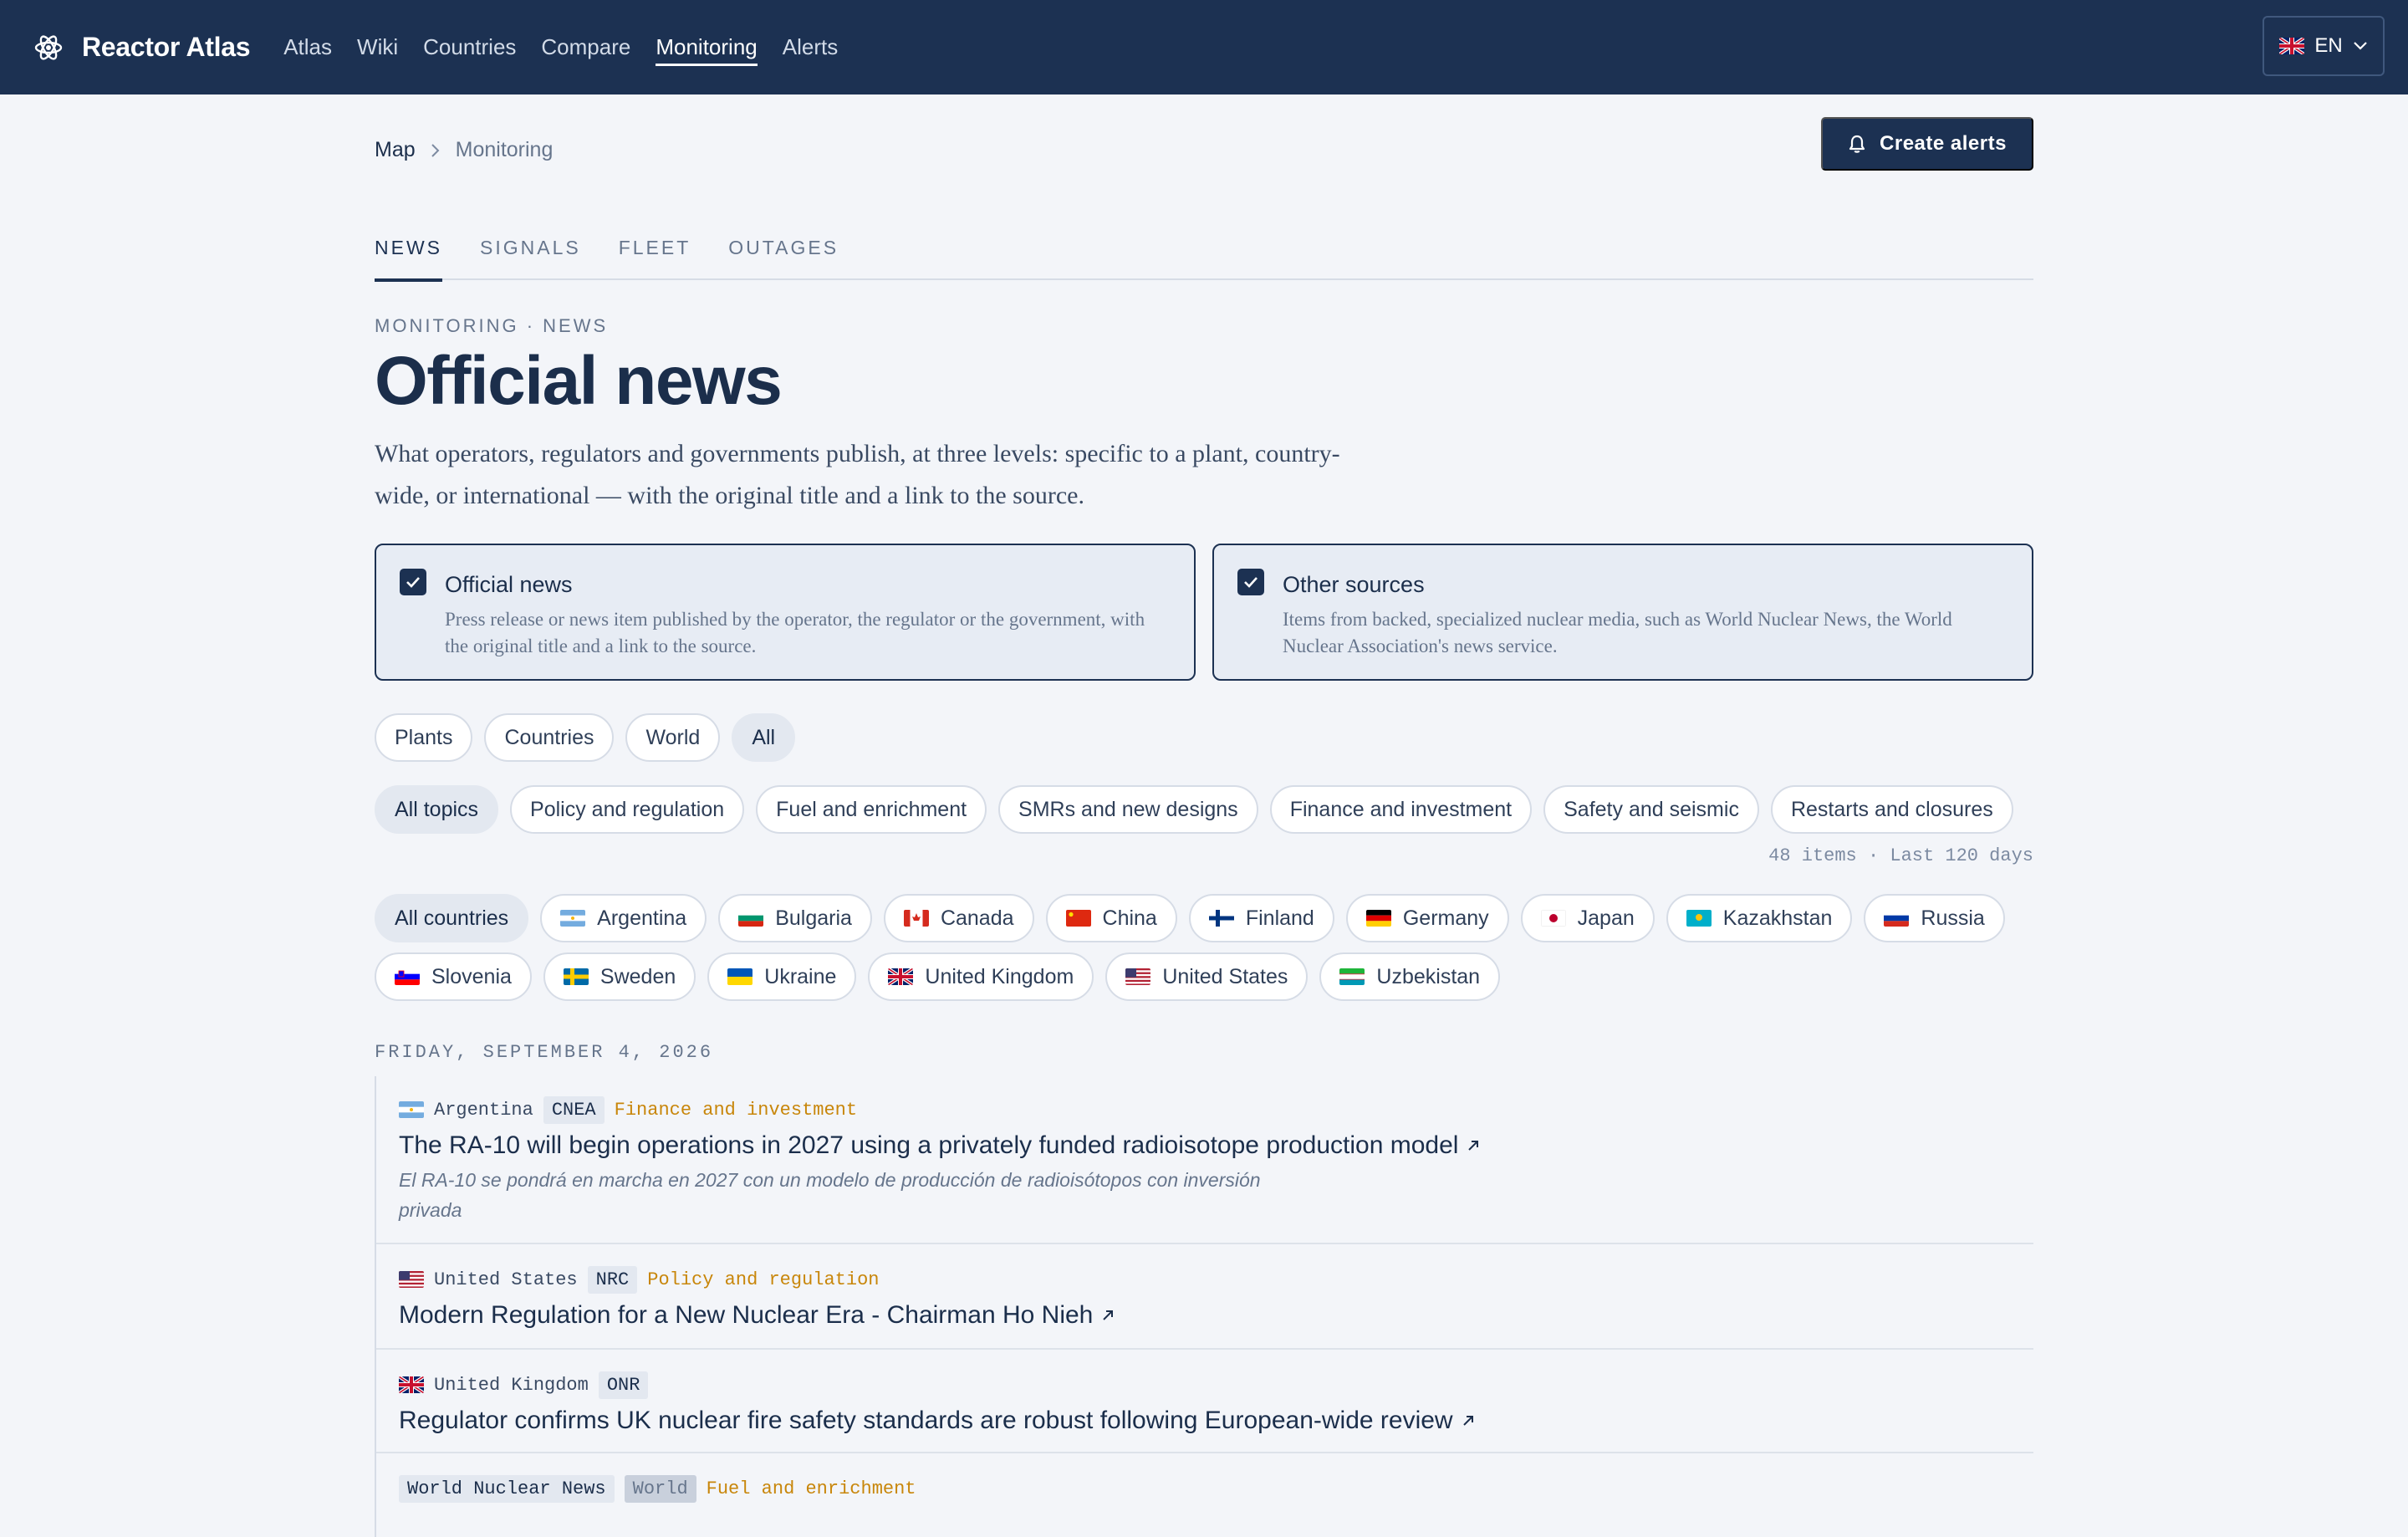 This screenshot has height=1537, width=2408. Describe the element at coordinates (707, 47) in the screenshot. I see `nav-monitoring: Monitoring` at that location.